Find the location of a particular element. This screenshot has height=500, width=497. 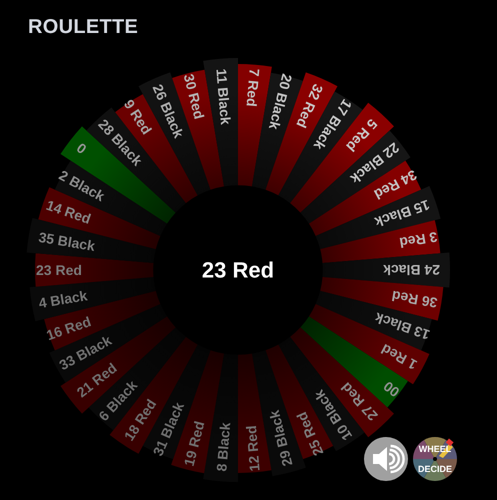

segment-label: 30 Red is located at coordinates (194, 96).